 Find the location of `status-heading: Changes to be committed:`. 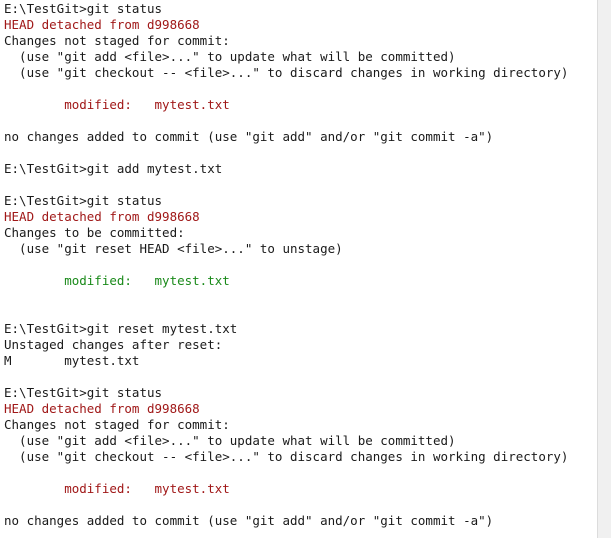

status-heading: Changes to be committed: is located at coordinates (94, 232).